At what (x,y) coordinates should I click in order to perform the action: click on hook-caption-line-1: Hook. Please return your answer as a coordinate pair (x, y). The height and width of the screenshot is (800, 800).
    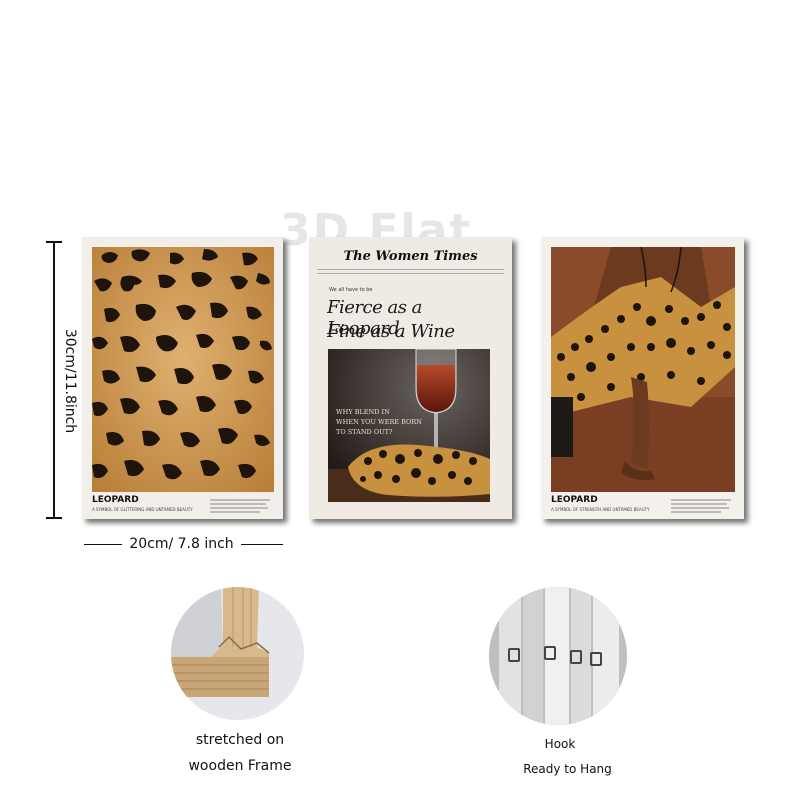
    Looking at the image, I should click on (560, 744).